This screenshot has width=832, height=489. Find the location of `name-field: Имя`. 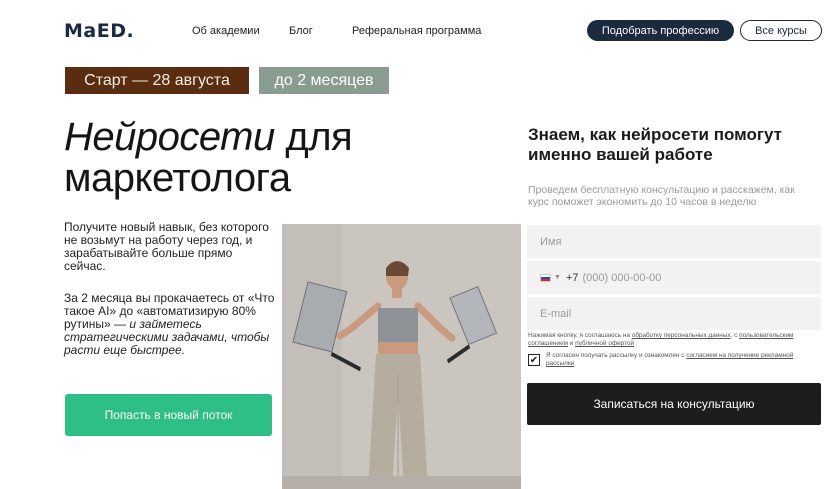

name-field: Имя is located at coordinates (674, 241).